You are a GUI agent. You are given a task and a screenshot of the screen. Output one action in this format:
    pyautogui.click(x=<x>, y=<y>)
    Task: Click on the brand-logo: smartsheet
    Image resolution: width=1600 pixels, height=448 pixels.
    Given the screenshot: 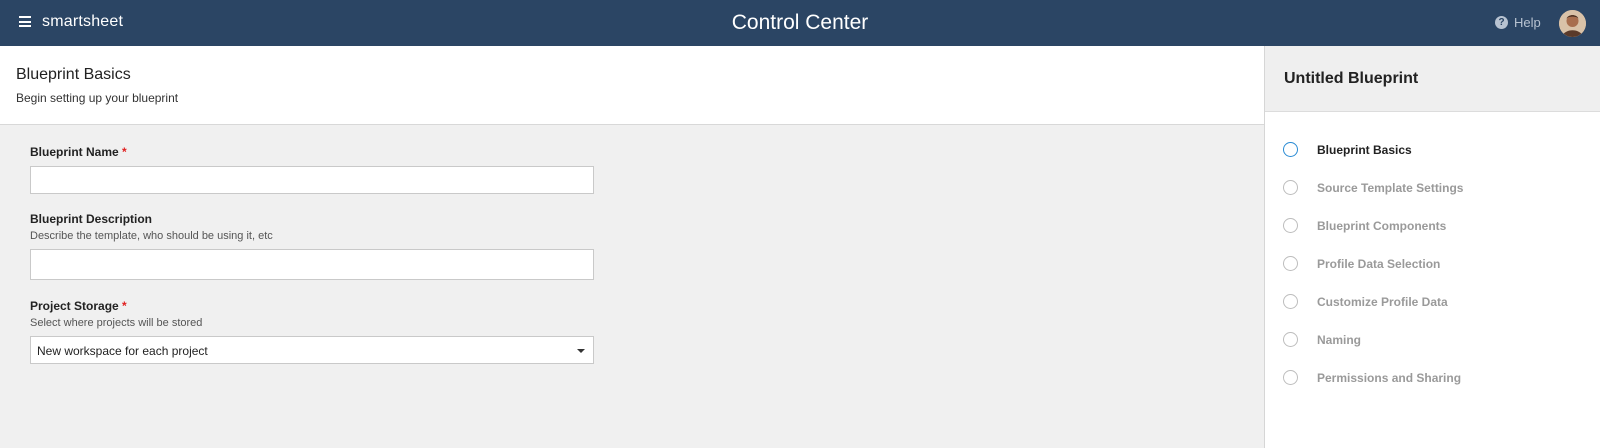 What is the action you would take?
    pyautogui.click(x=82, y=22)
    